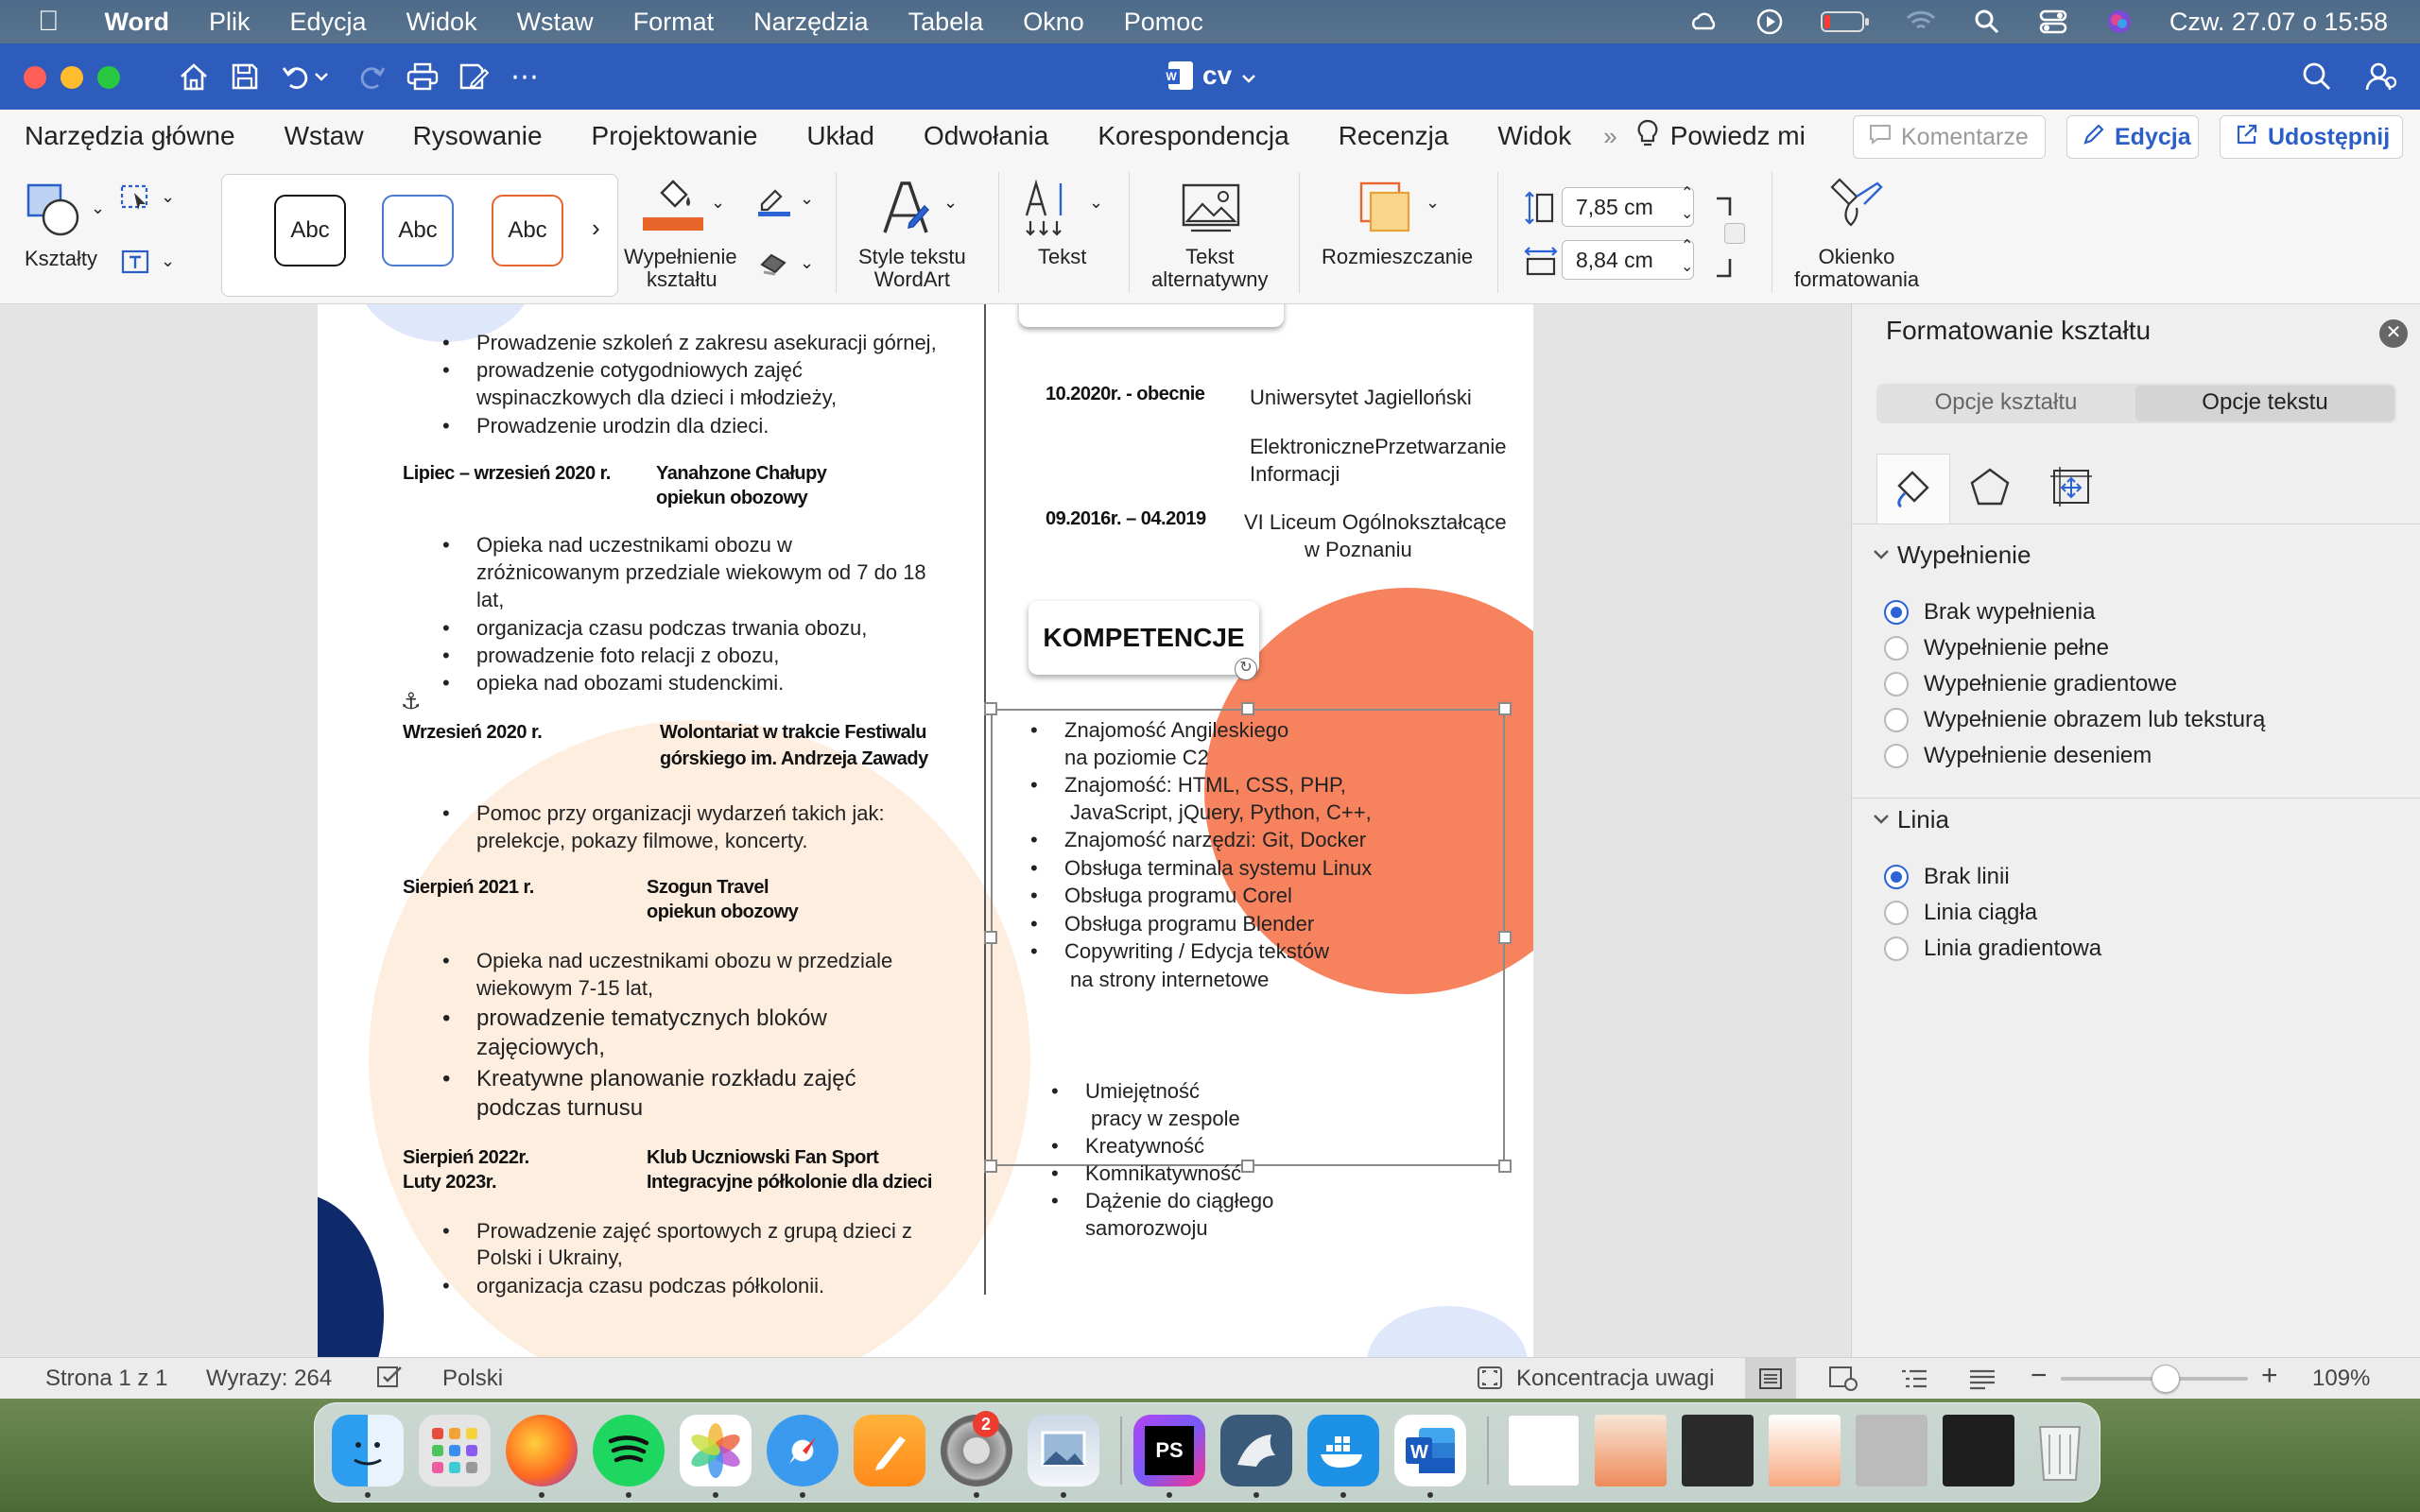 This screenshot has height=1512, width=2420. I want to click on tab-shape-options: Opcje kształtu, so click(2005, 402).